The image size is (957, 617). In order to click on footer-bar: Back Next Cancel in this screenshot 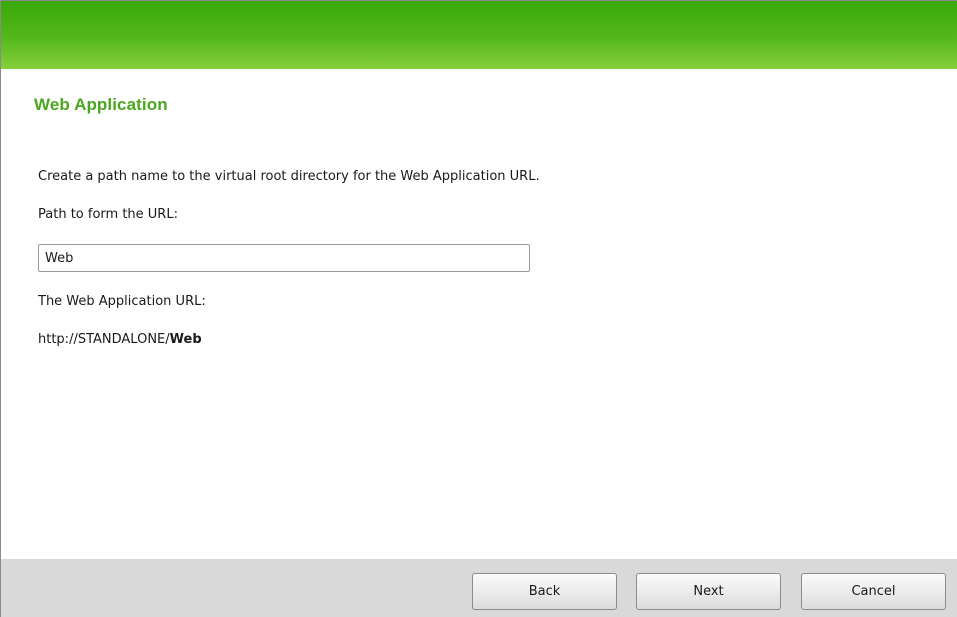, I will do `click(479, 588)`.